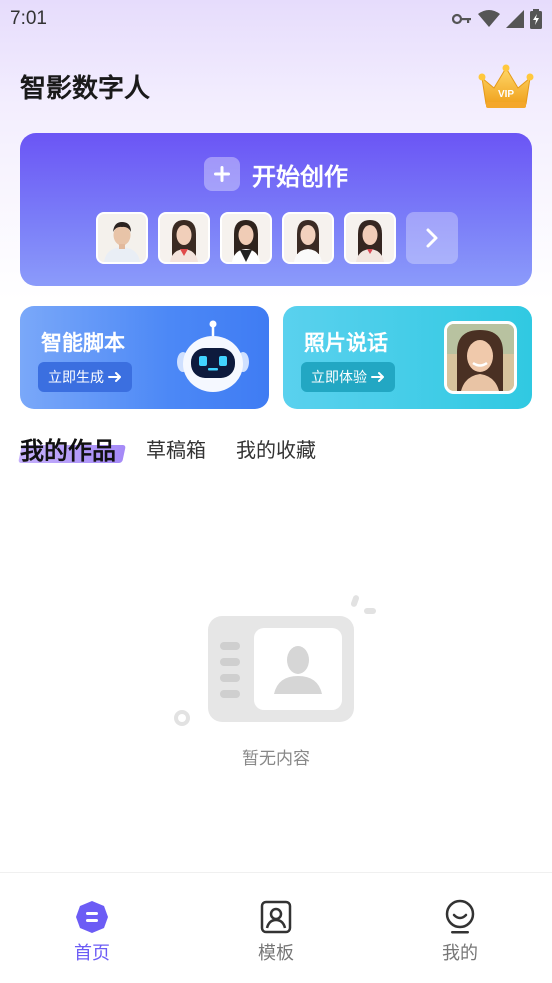 This screenshot has height=983, width=552. Describe the element at coordinates (222, 174) in the screenshot. I see `plus-icon` at that location.